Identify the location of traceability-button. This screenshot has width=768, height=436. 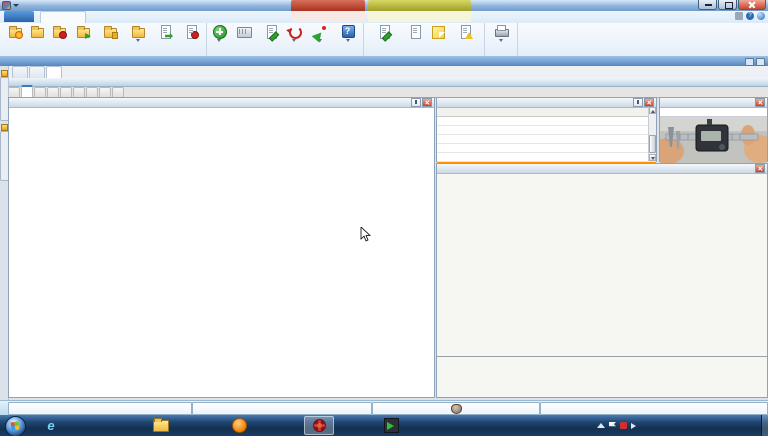
(384, 37).